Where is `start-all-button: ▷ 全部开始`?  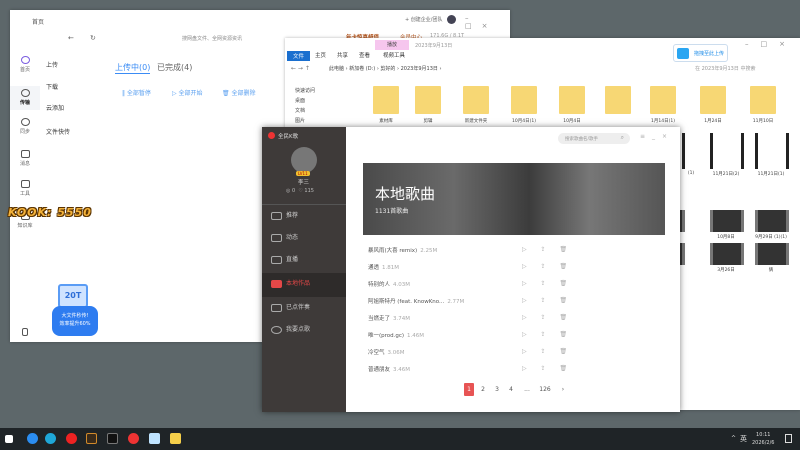 start-all-button: ▷ 全部开始 is located at coordinates (187, 92).